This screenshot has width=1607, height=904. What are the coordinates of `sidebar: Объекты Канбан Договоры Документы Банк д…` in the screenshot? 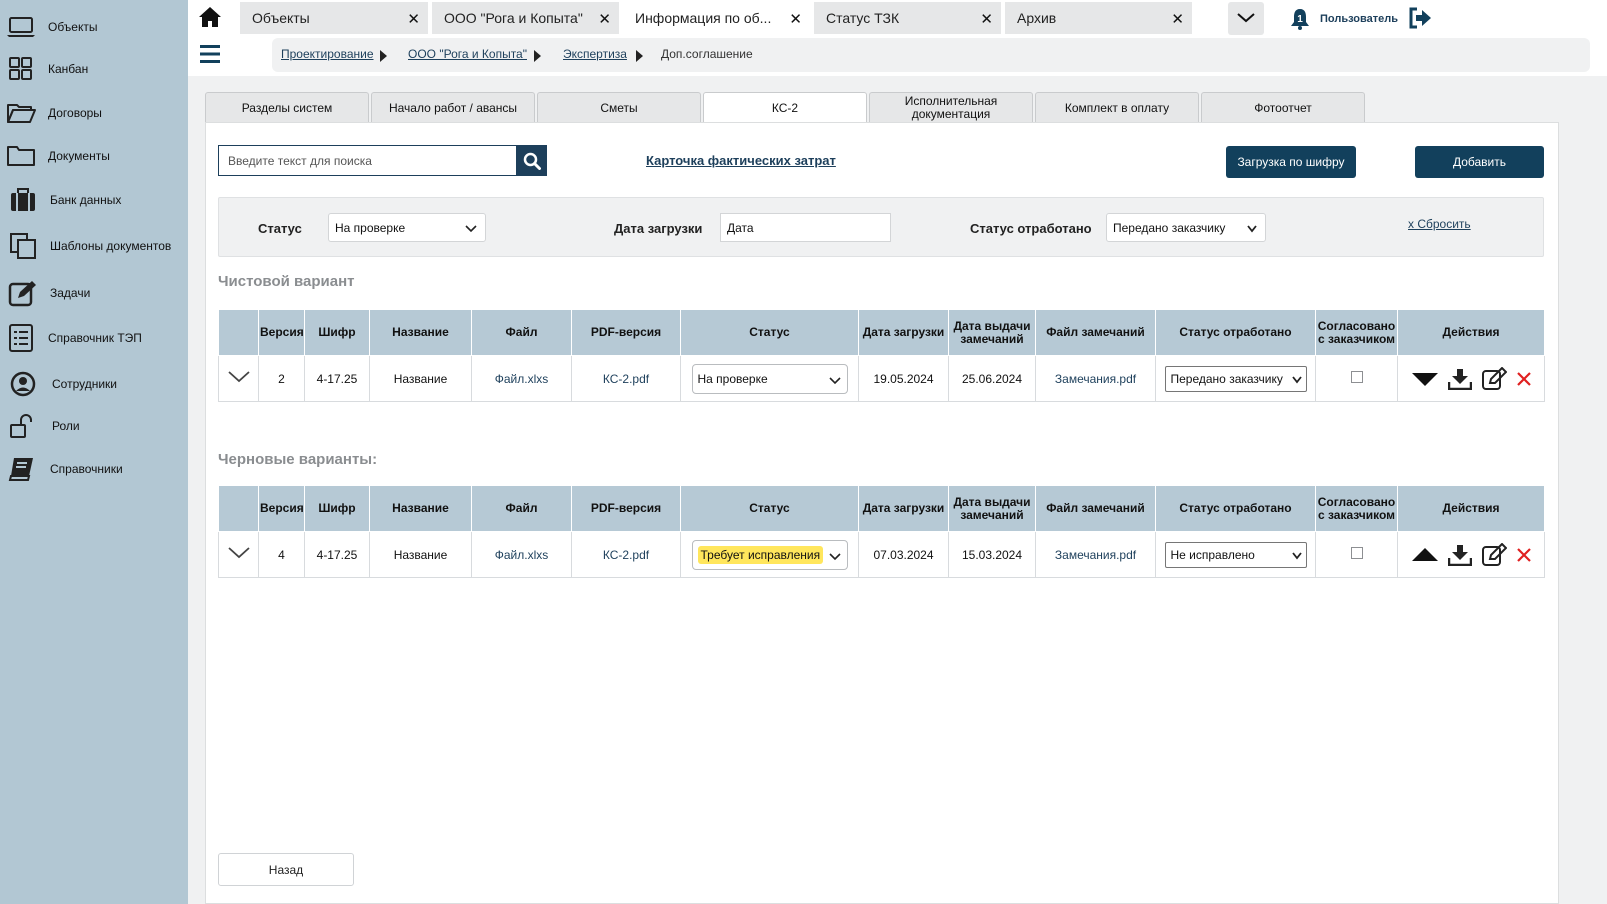 It's located at (94, 452).